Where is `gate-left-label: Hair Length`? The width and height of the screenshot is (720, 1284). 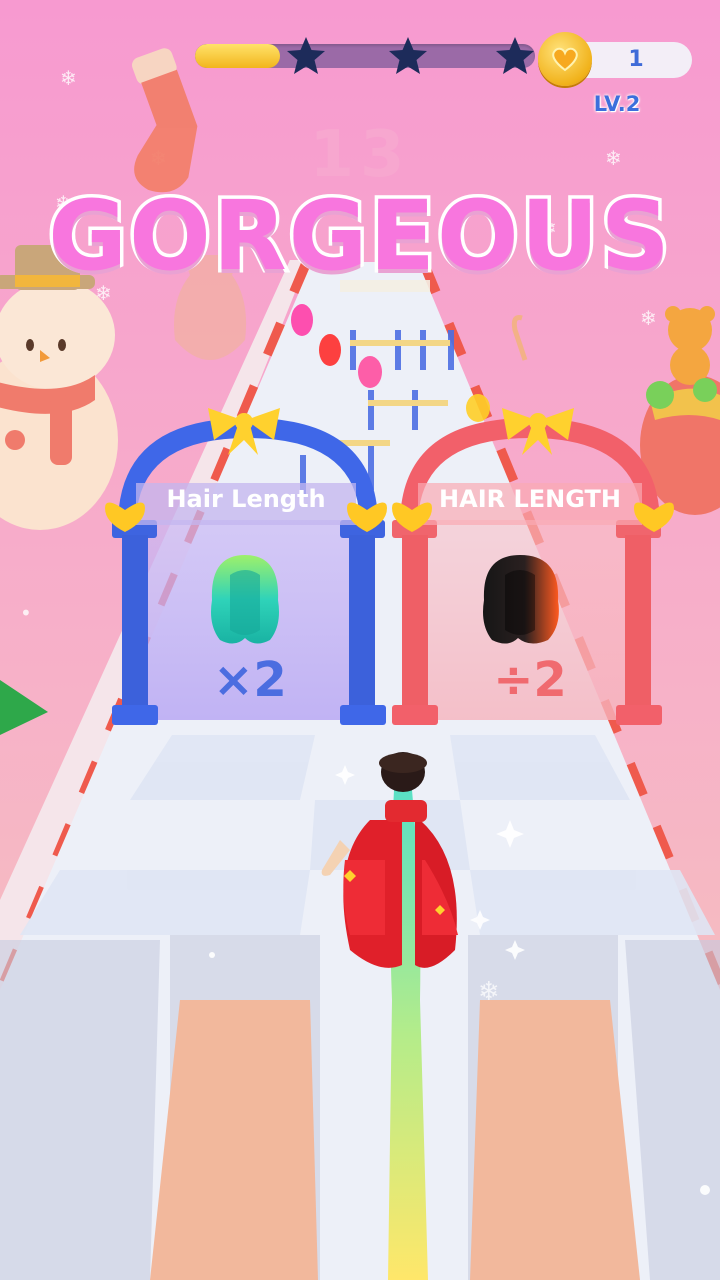
gate-left-label: Hair Length is located at coordinates (246, 499).